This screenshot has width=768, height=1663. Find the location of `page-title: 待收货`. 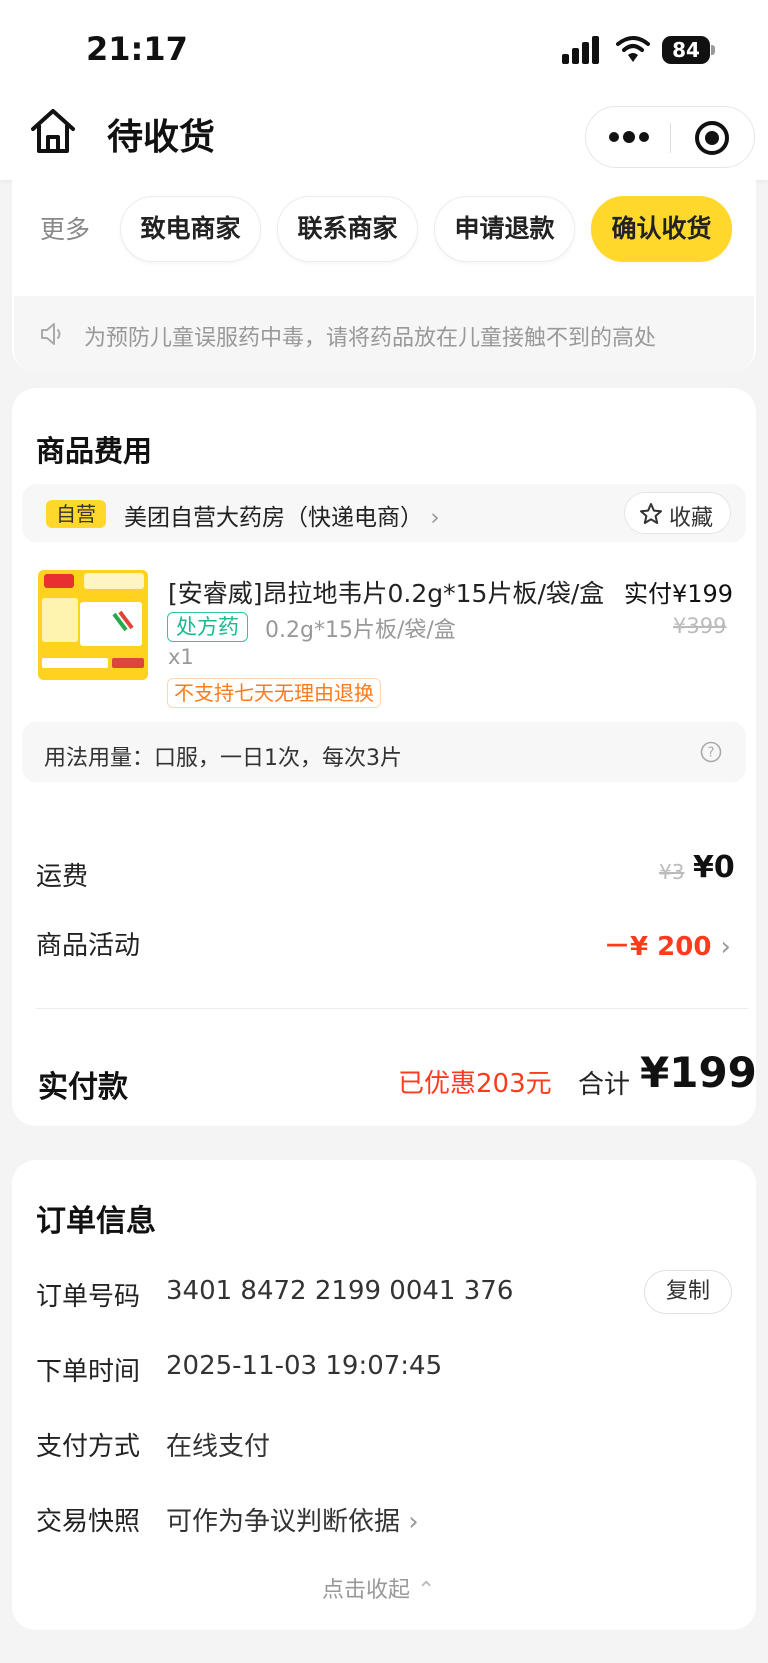

page-title: 待收货 is located at coordinates (161, 137).